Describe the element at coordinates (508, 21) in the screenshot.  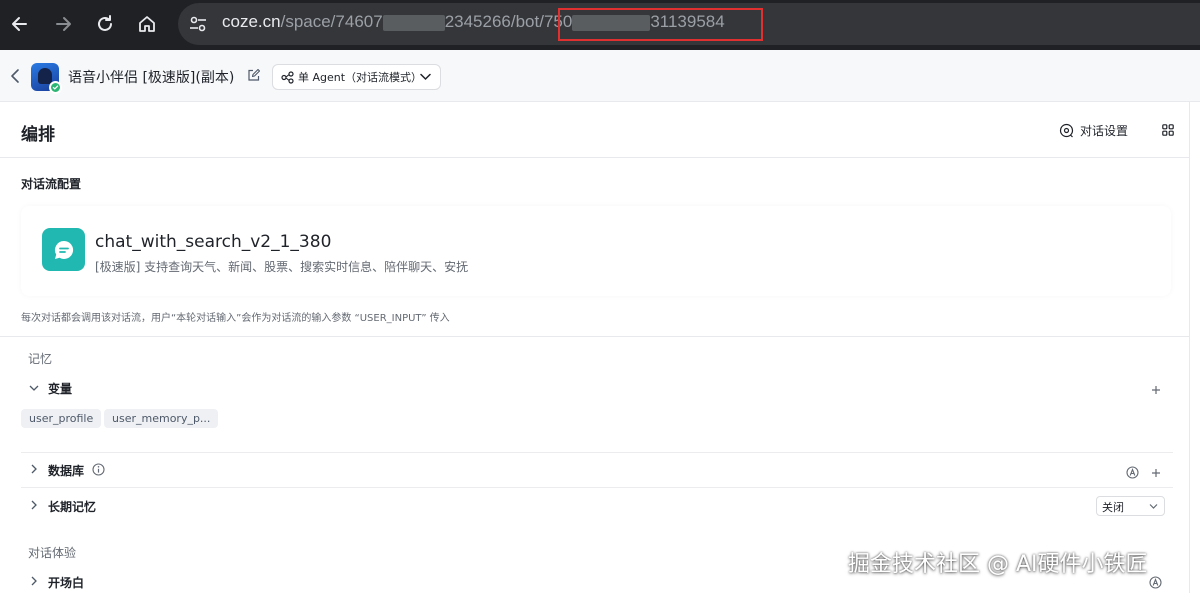
I see `url-path-part-2: 2345266/bot/750` at that location.